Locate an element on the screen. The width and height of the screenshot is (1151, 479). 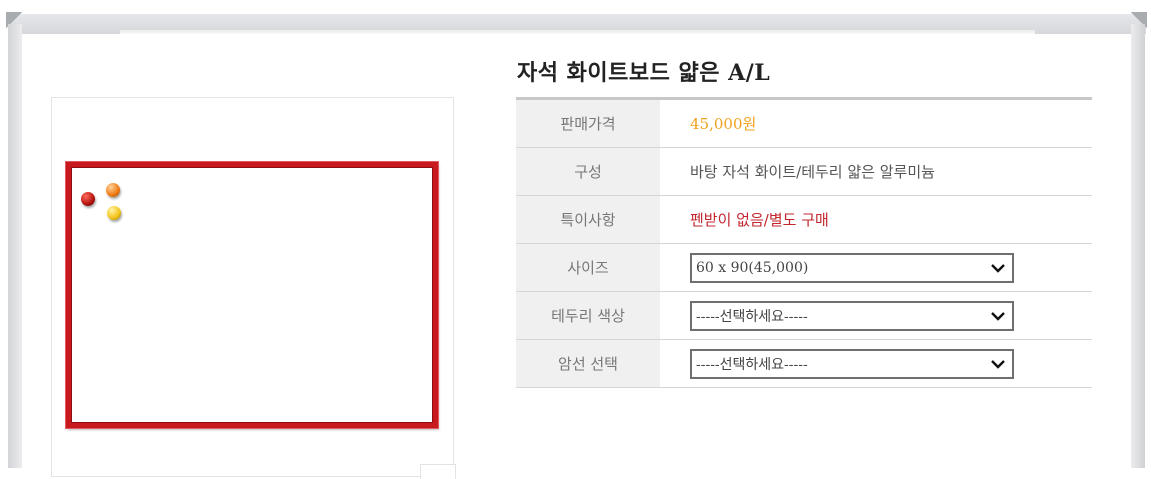
line-selected-value: -----선택하세요----- is located at coordinates (752, 364).